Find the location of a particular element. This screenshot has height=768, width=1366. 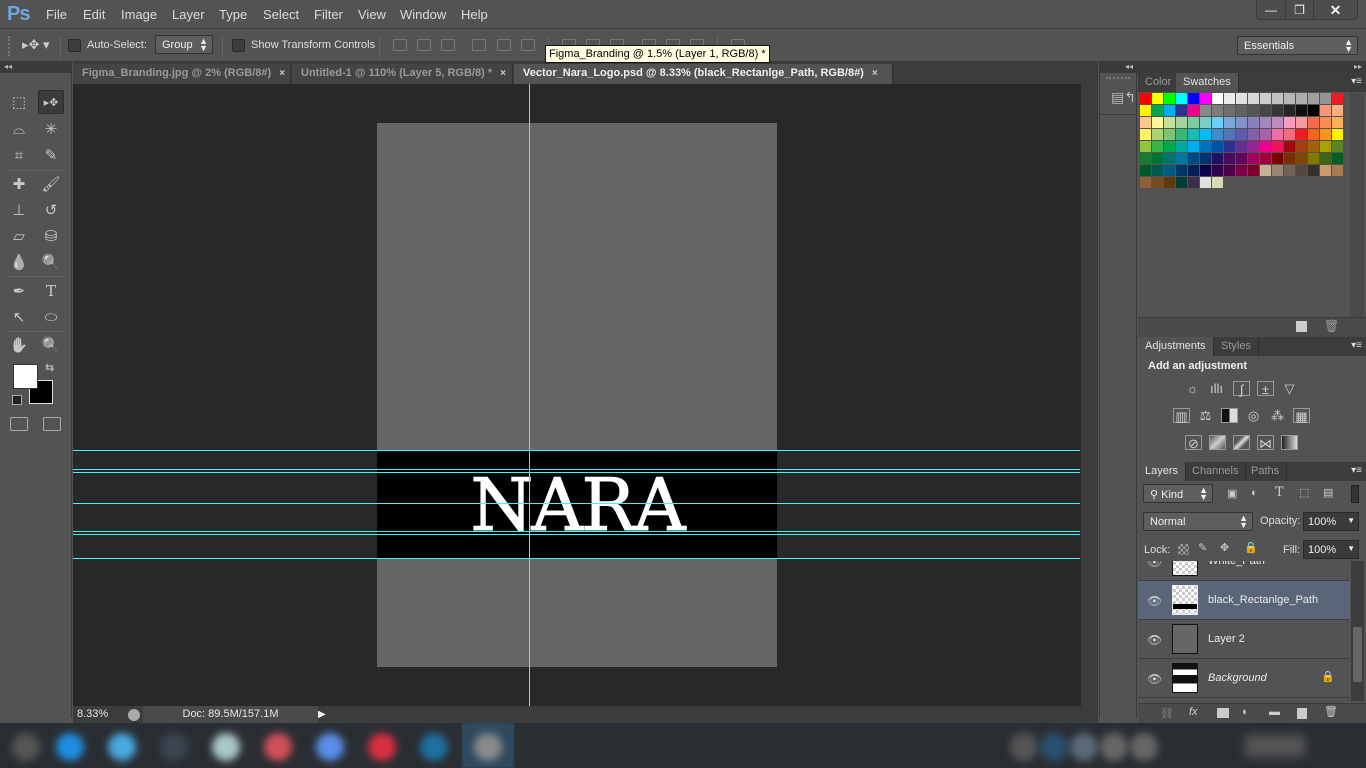

crop-tool: ⌗ is located at coordinates (19, 155).